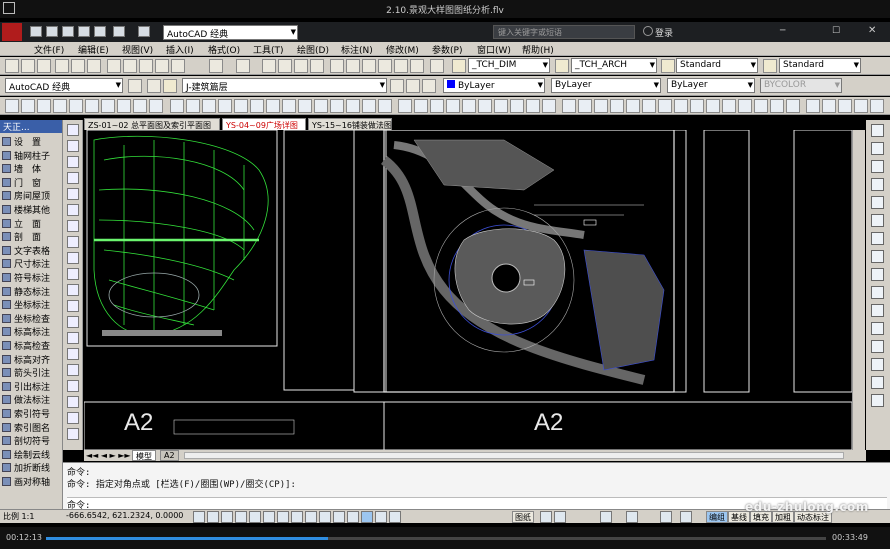  What do you see at coordinates (681, 106) in the screenshot?
I see `tz-tool-42-icon` at bounding box center [681, 106].